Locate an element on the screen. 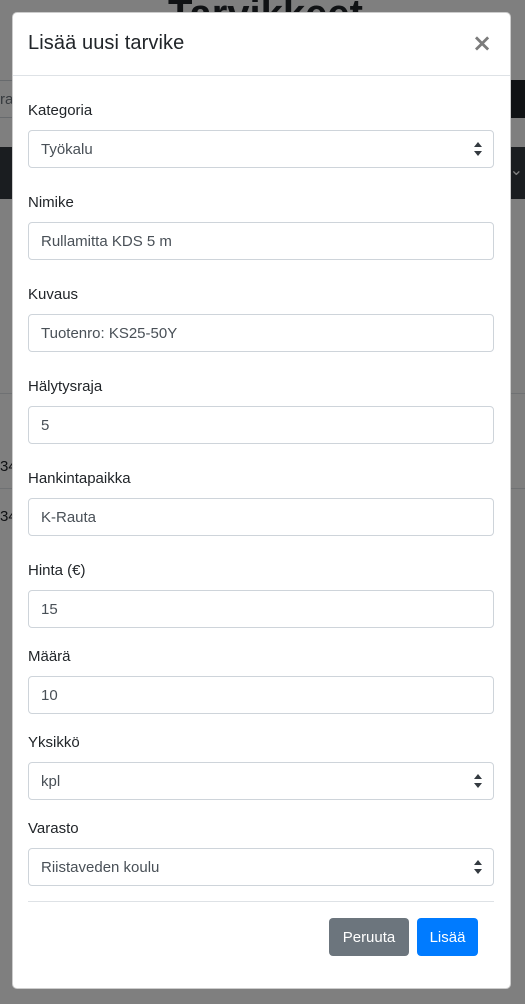 The height and width of the screenshot is (1004, 525). category-value: Työkalu is located at coordinates (67, 149).